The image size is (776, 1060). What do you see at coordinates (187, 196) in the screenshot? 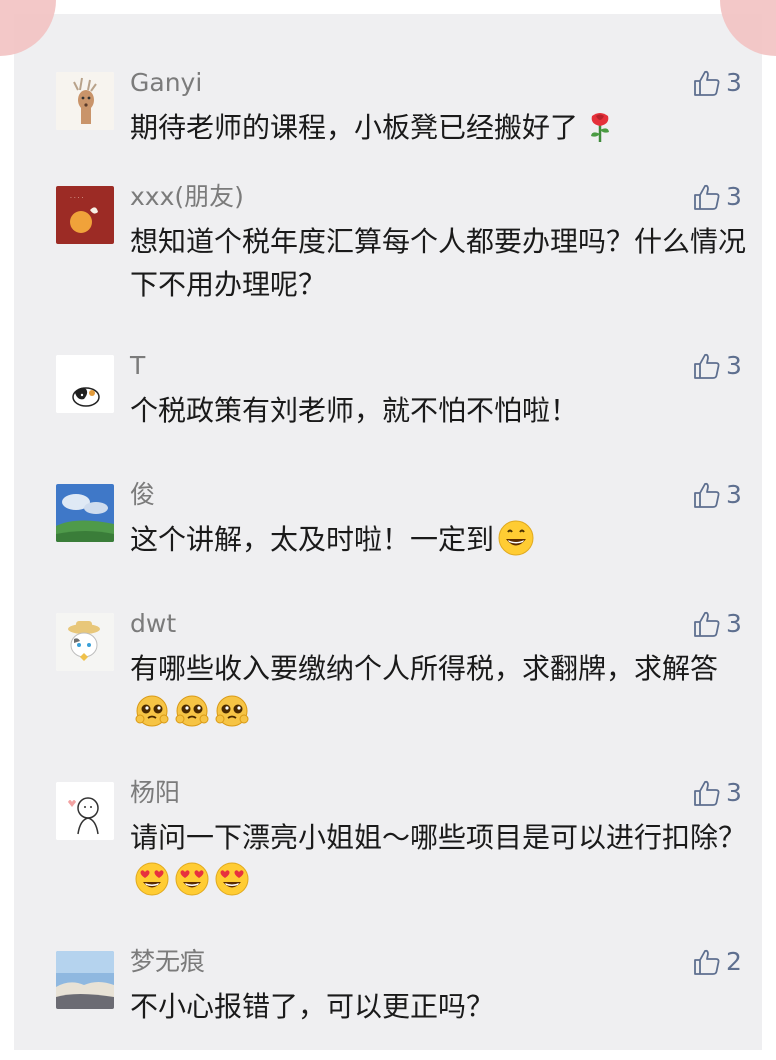
I see `comment-author: xxx(朋友)` at bounding box center [187, 196].